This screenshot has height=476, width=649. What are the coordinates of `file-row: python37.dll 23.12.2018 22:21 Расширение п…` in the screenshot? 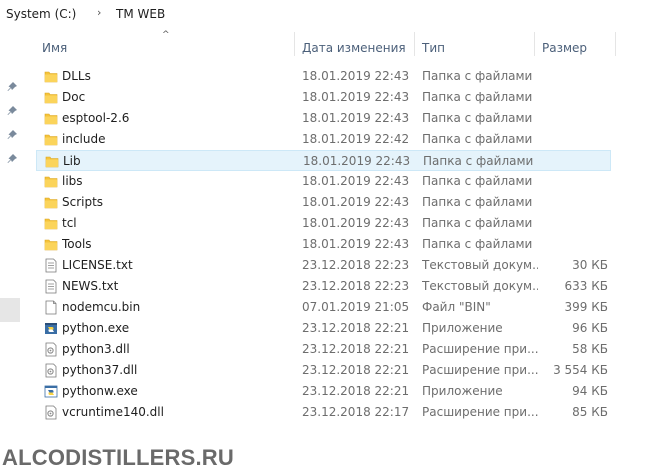 It's located at (323, 370).